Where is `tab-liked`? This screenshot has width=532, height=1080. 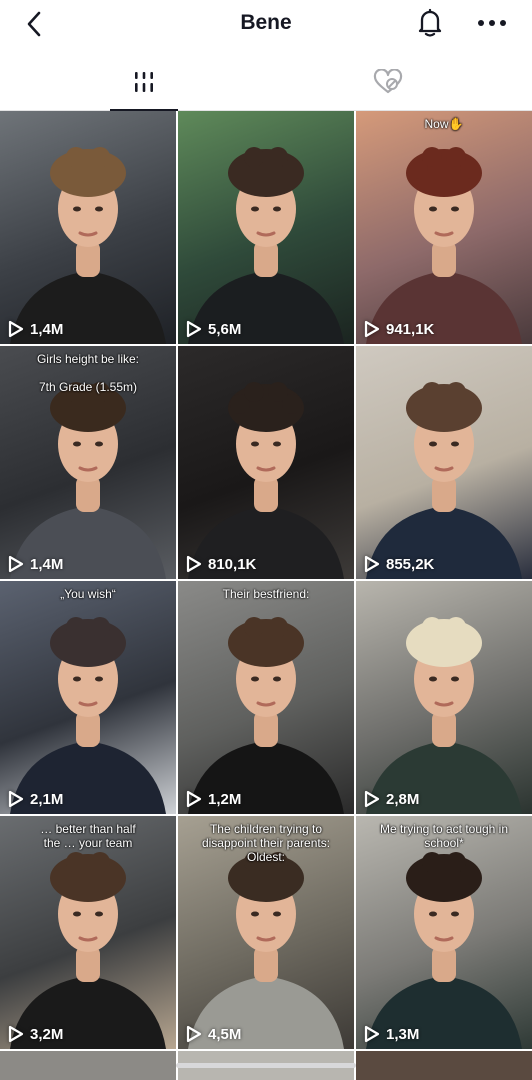 tab-liked is located at coordinates (388, 82).